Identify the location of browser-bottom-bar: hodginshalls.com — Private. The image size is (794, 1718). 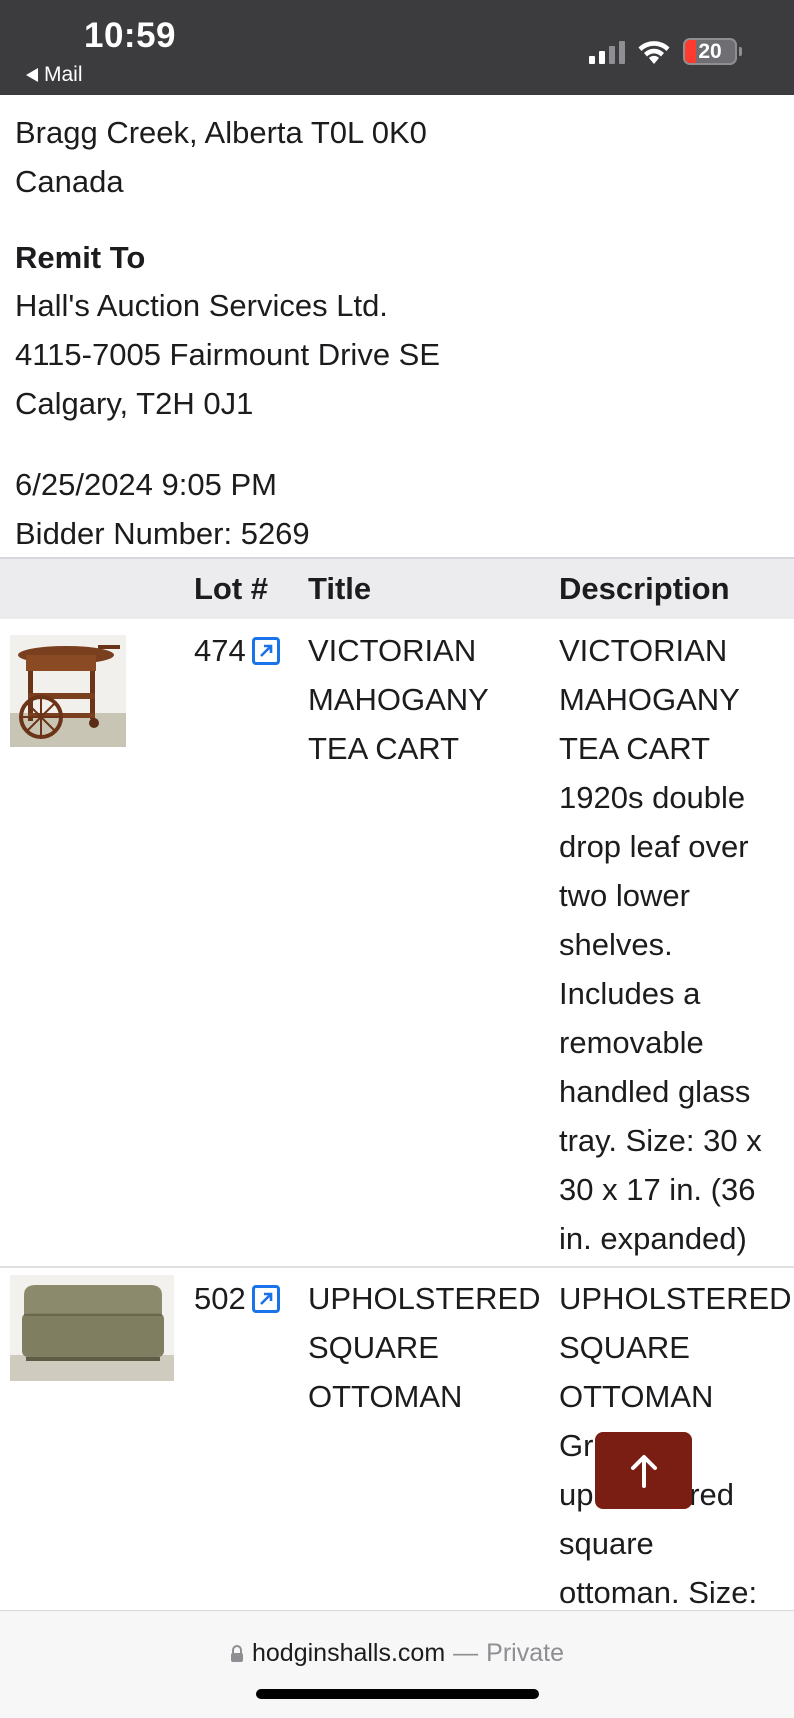
(397, 1664).